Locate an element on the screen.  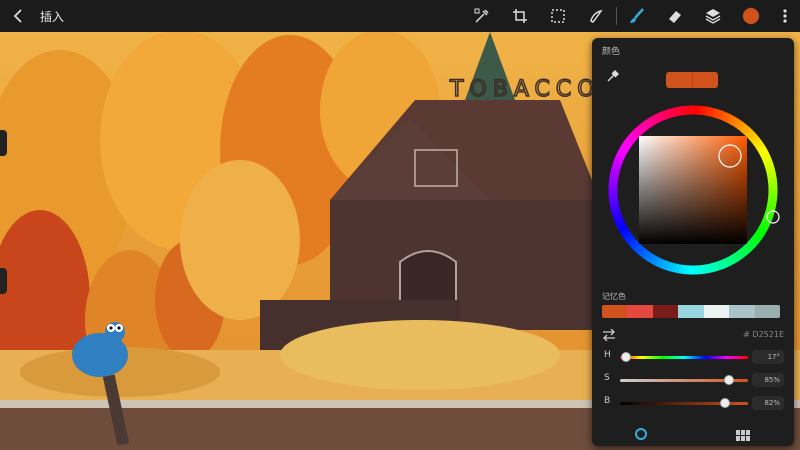
hue-value: 17° is located at coordinates (768, 357).